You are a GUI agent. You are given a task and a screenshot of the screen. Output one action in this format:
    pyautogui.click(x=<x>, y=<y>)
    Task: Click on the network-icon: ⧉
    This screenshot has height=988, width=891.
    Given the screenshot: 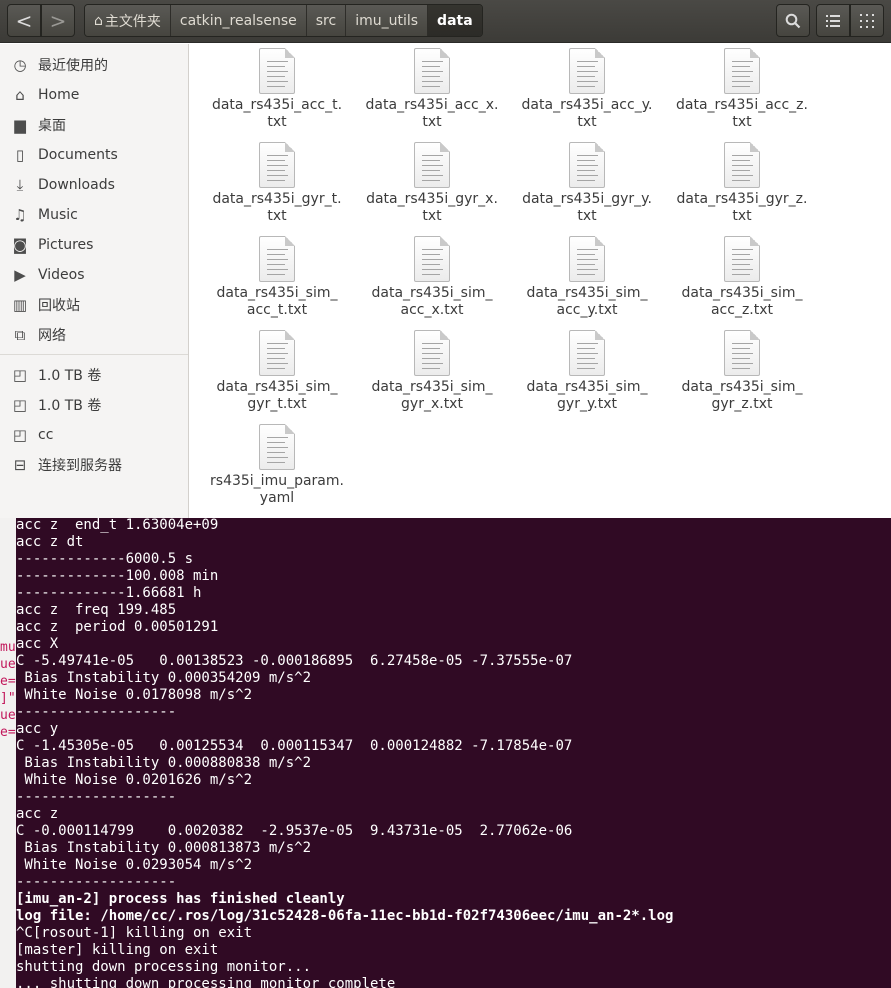 What is the action you would take?
    pyautogui.click(x=20, y=335)
    